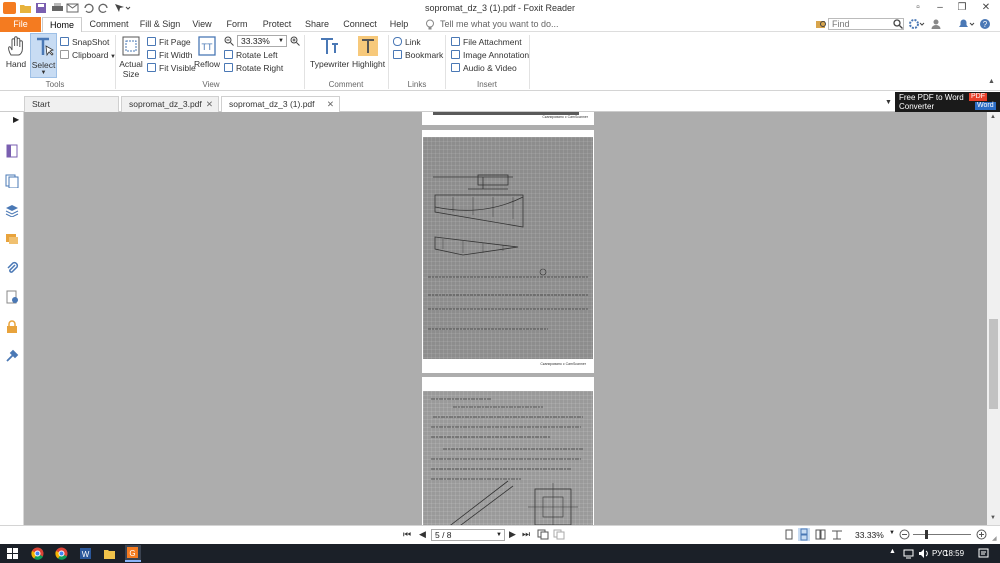 The height and width of the screenshot is (563, 1000). I want to click on typewriter-button: Typewriter, so click(329, 52).